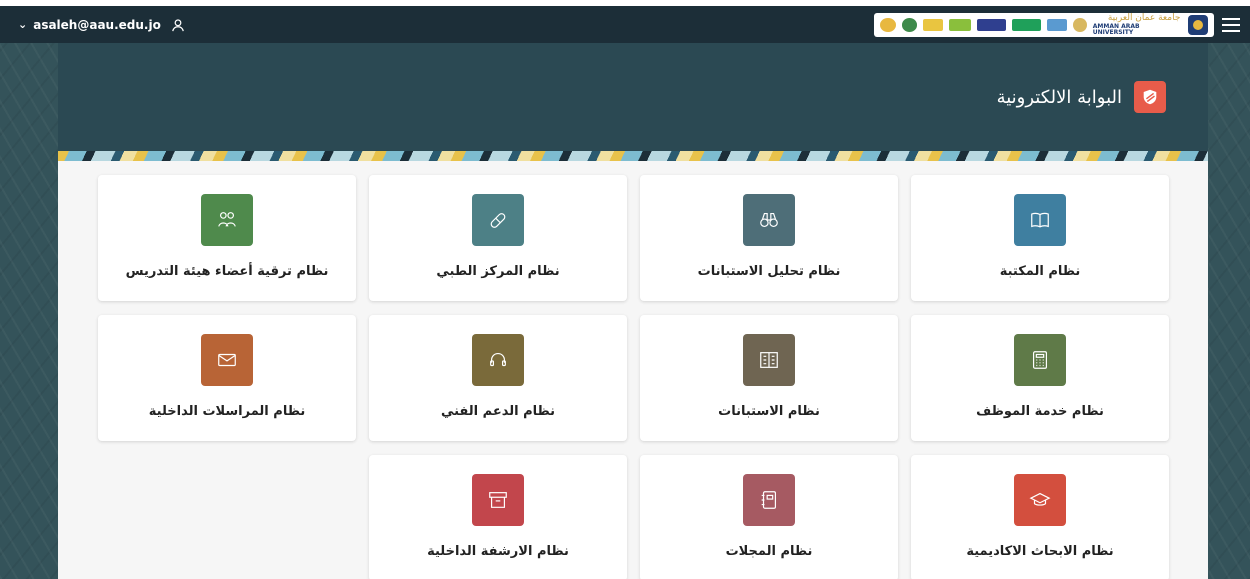 This screenshot has height=579, width=1250. I want to click on tile-internal-archive: نظام الارشفة الداخلية, so click(498, 517).